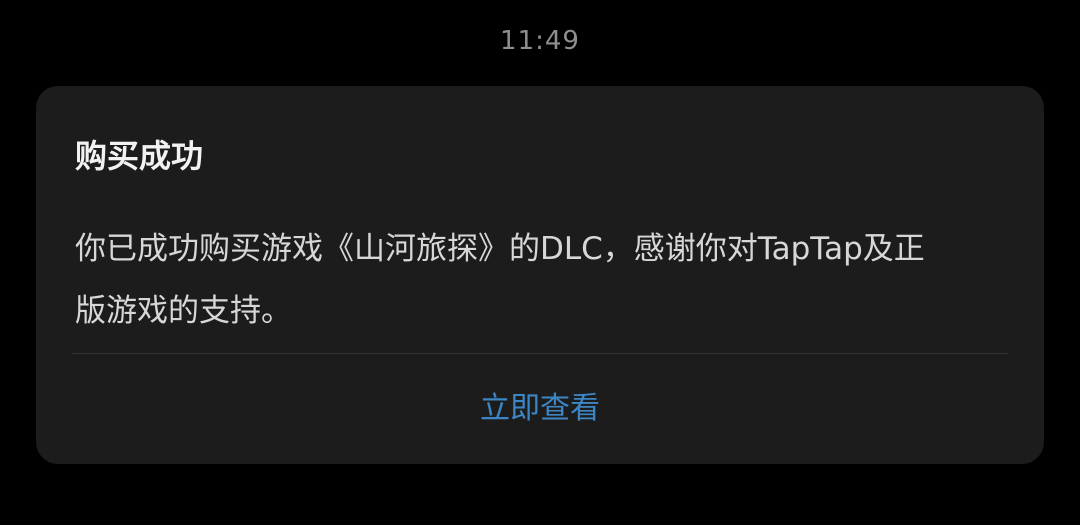 The width and height of the screenshot is (1080, 525). What do you see at coordinates (540, 41) in the screenshot?
I see `status-bar-time: 11:49` at bounding box center [540, 41].